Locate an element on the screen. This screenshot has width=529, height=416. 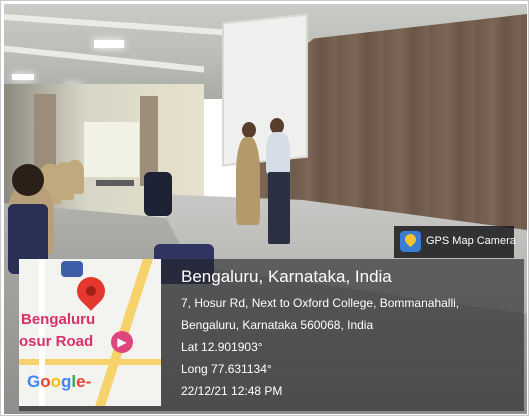
address-line-2: Bengaluru, Karnataka 560068, India is located at coordinates (277, 325).